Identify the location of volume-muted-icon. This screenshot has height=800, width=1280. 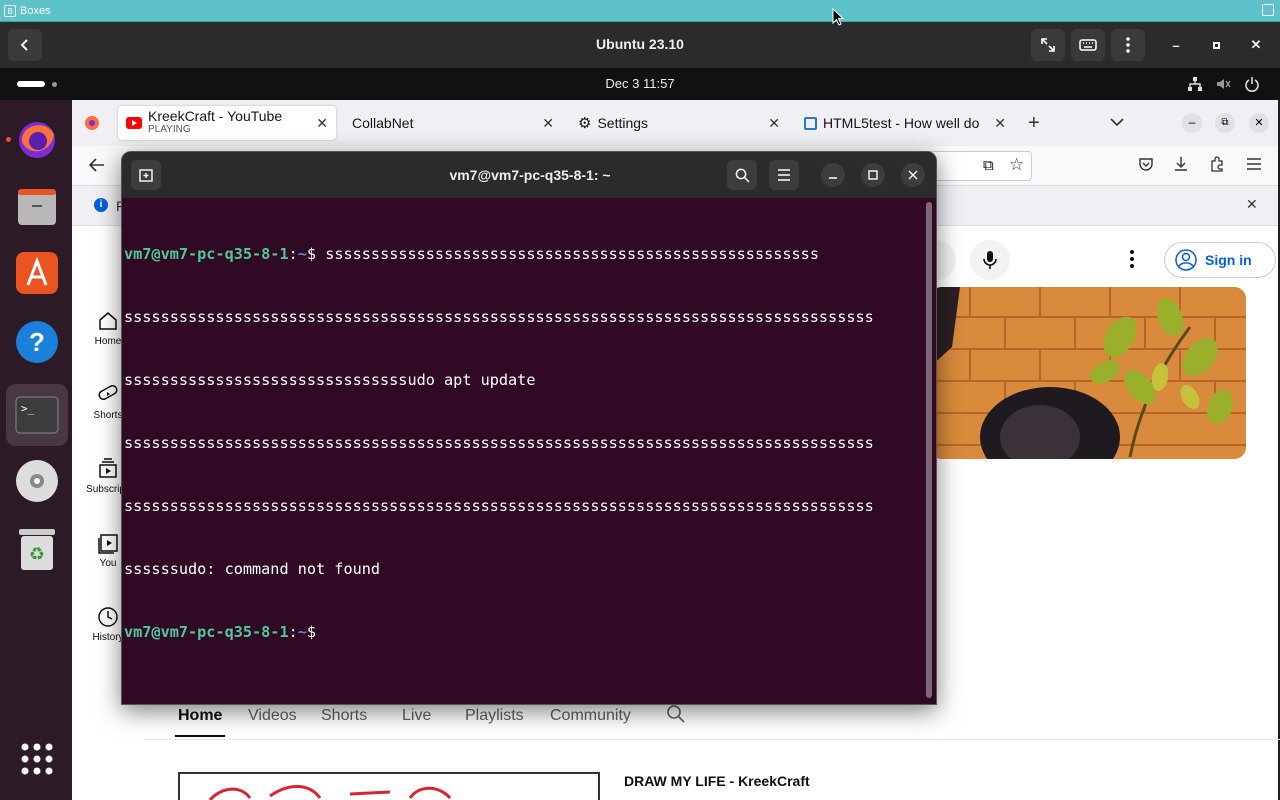
(1223, 84).